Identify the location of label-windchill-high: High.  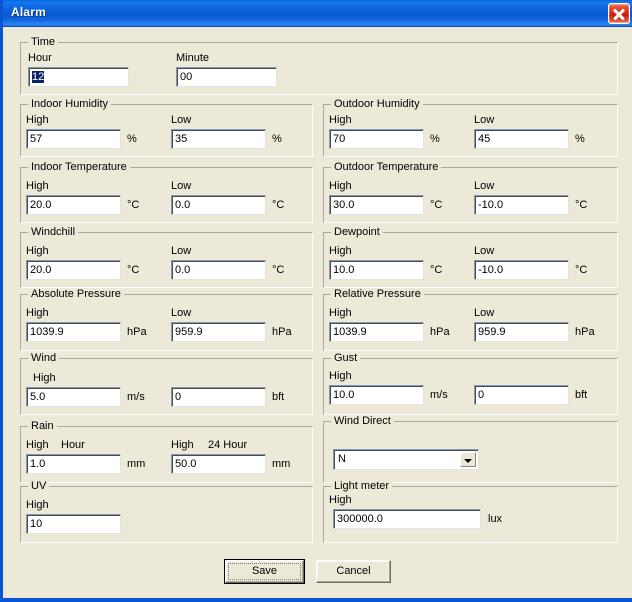
(37, 251).